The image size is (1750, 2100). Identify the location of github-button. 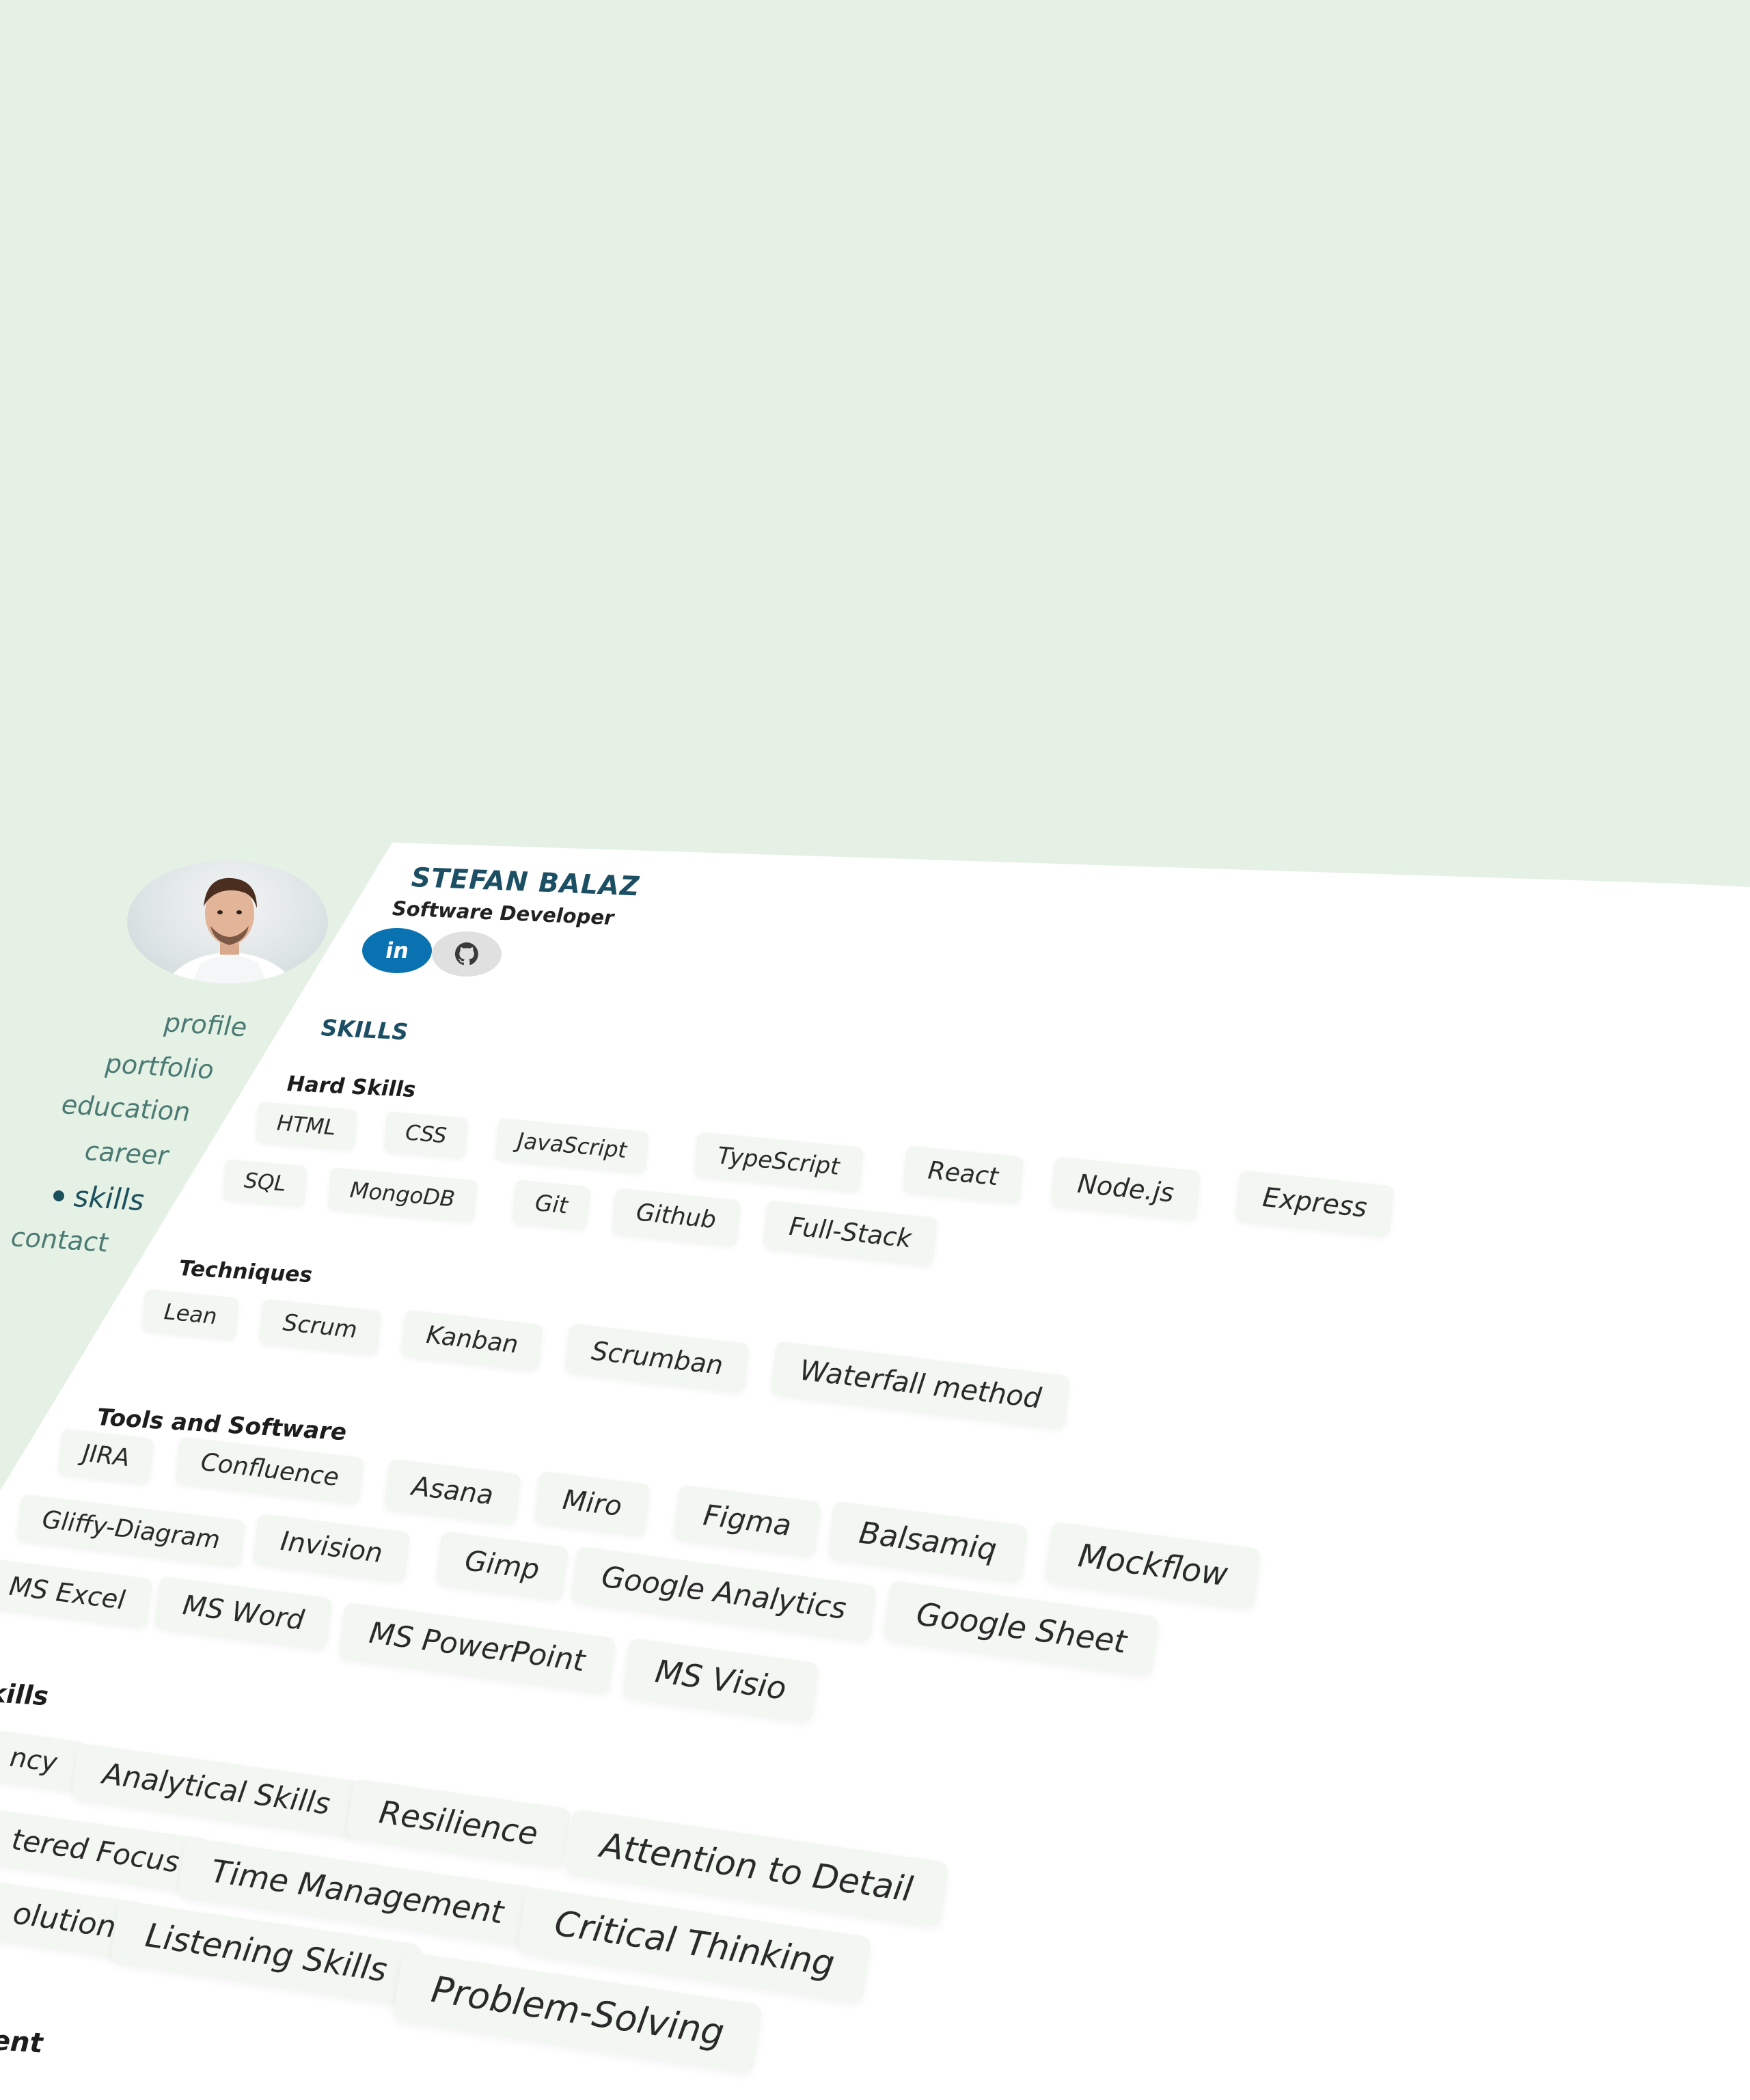
(467, 954).